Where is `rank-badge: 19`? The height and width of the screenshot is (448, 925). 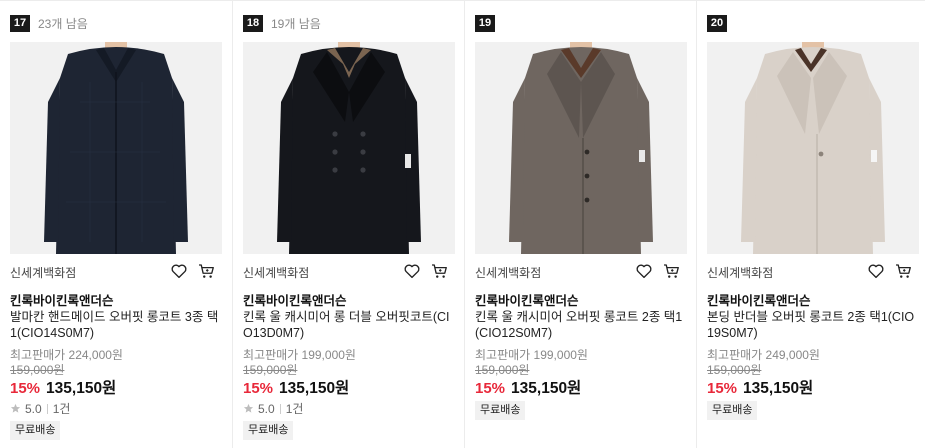 rank-badge: 19 is located at coordinates (485, 23).